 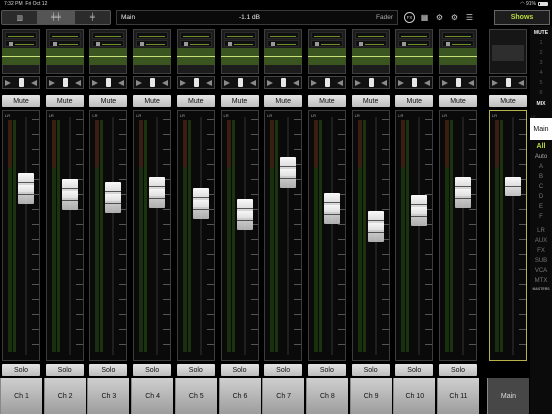 What do you see at coordinates (541, 187) in the screenshot?
I see `view-group-item: C` at bounding box center [541, 187].